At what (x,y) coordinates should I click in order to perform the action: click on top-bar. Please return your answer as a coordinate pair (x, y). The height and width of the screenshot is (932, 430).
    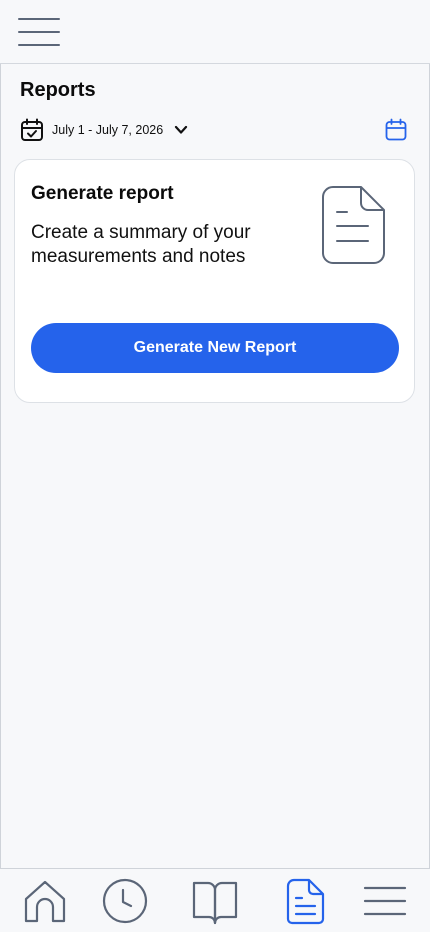
    Looking at the image, I should click on (215, 32).